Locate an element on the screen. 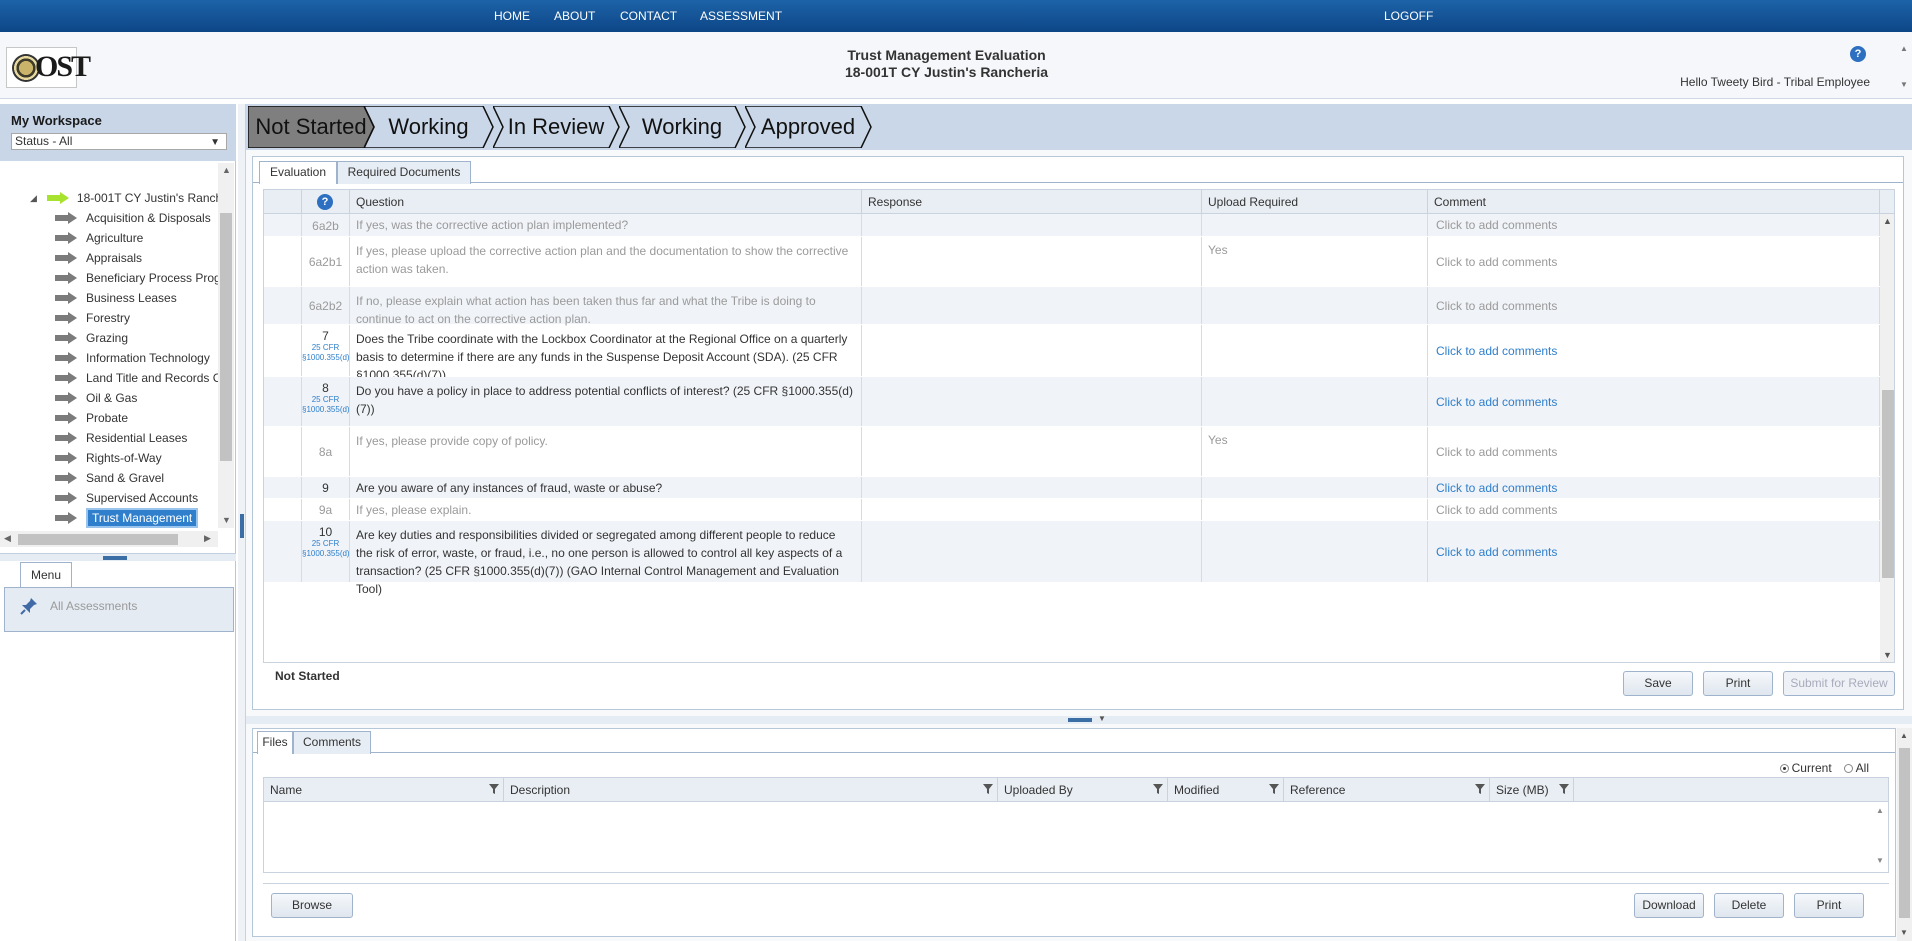 The height and width of the screenshot is (941, 1912). print-button: Print is located at coordinates (1738, 683).